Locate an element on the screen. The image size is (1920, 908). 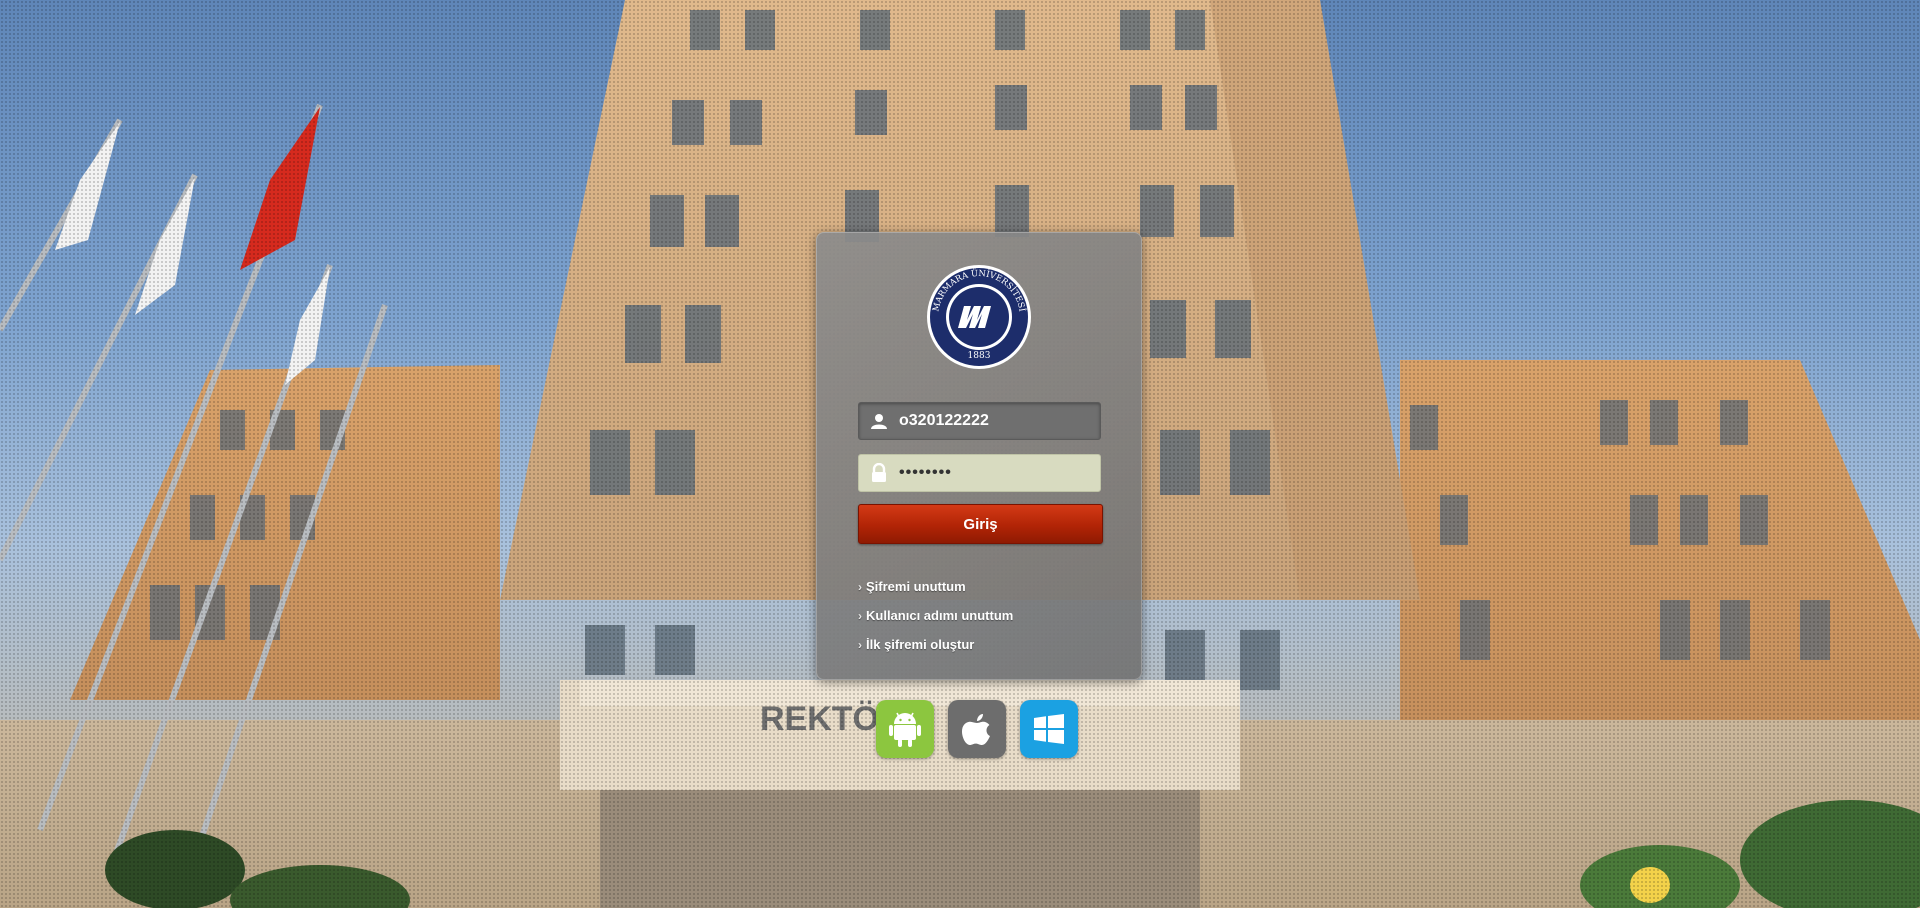
apple-icon is located at coordinates (976, 729).